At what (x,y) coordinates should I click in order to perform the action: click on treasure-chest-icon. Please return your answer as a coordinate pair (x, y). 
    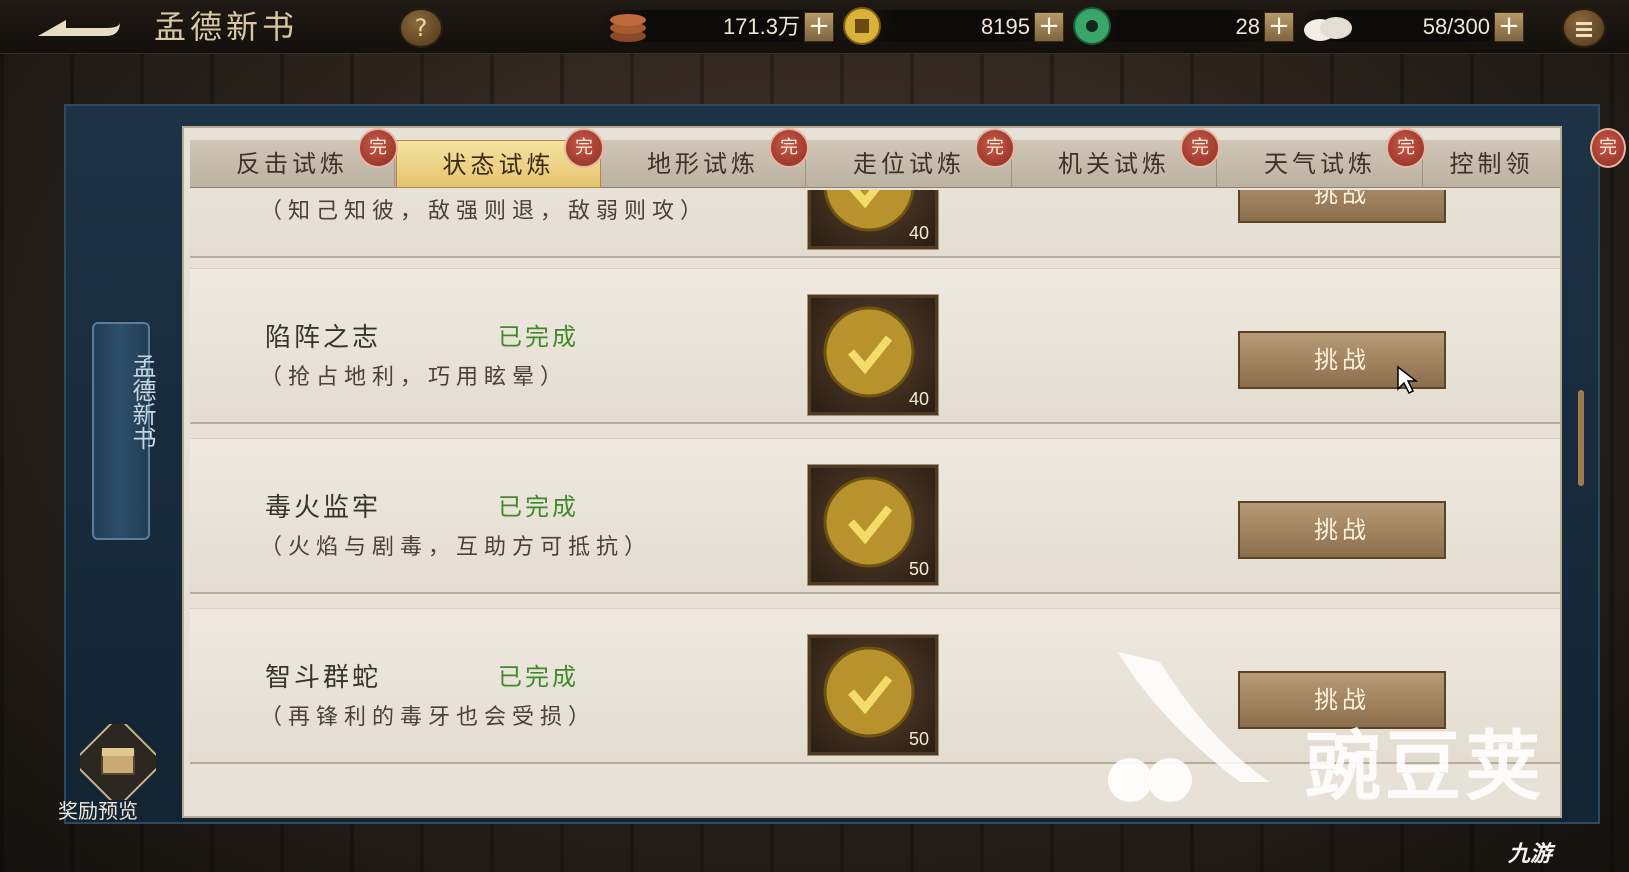
    Looking at the image, I should click on (118, 762).